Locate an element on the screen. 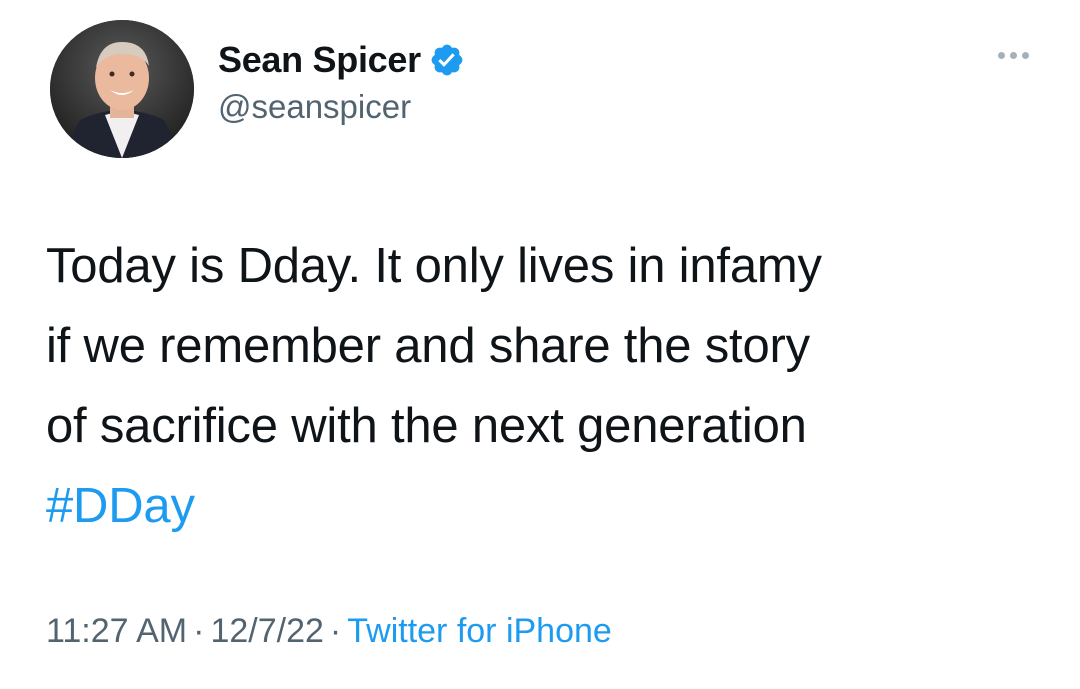 The height and width of the screenshot is (689, 1080). tweet-metadata: 11:27 AM · 12/7/22 · Twitter for iPhone is located at coordinates (329, 631).